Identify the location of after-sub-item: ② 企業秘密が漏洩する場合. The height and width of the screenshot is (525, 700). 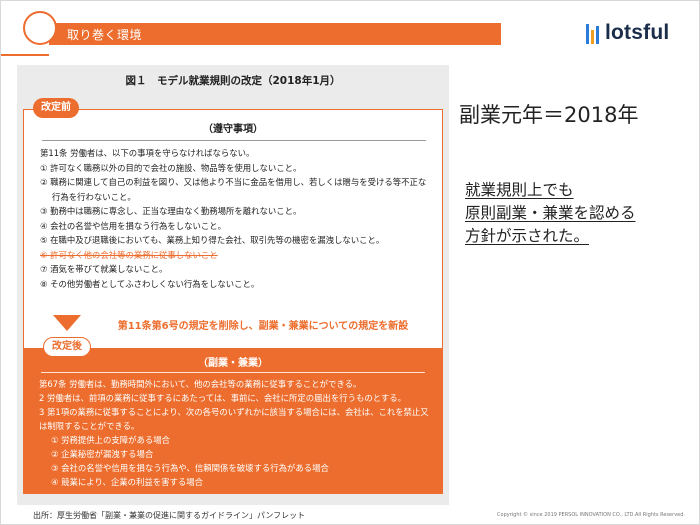
(102, 454).